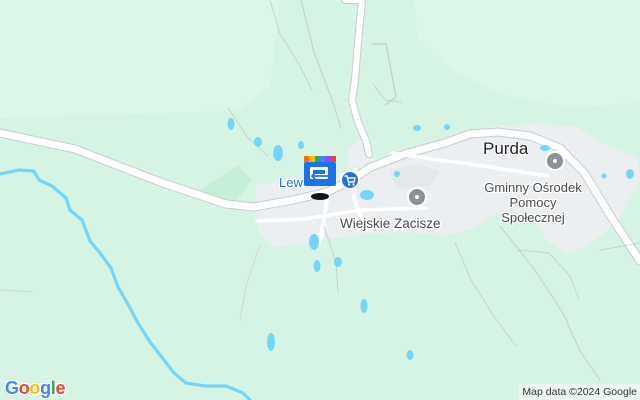  What do you see at coordinates (291, 182) in the screenshot?
I see `village-label: Lew` at bounding box center [291, 182].